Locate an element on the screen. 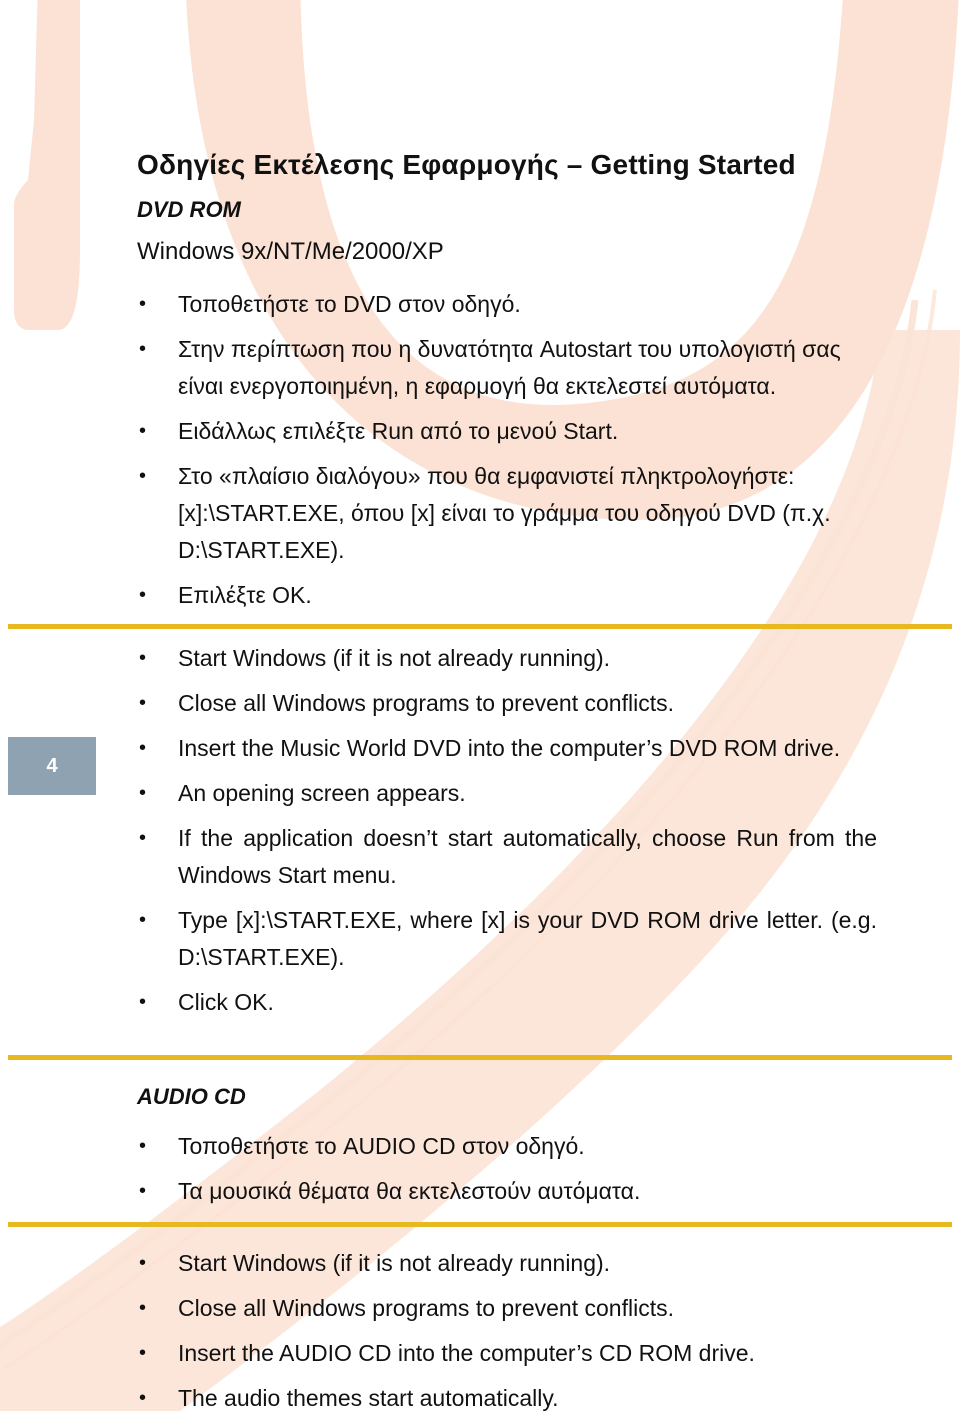 The image size is (960, 1411). page-number-value: 4 is located at coordinates (52, 765).